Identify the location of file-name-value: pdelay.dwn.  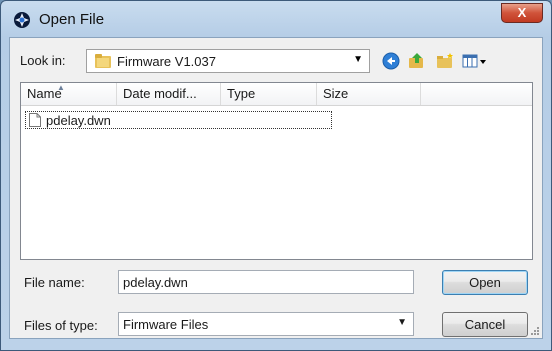
(155, 282).